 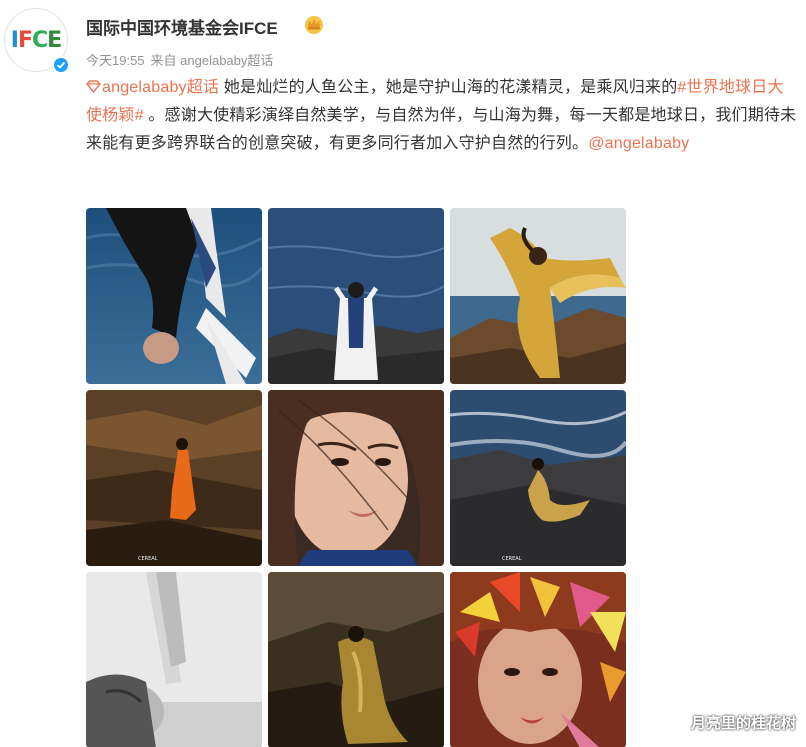 I want to click on ifce-logo: IFCE, so click(x=36, y=40).